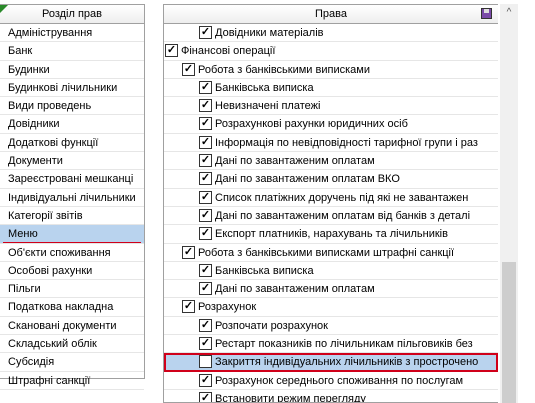  I want to click on permission-row: ✓ Дані по завантаженим оплатам ВКО, so click(331, 179).